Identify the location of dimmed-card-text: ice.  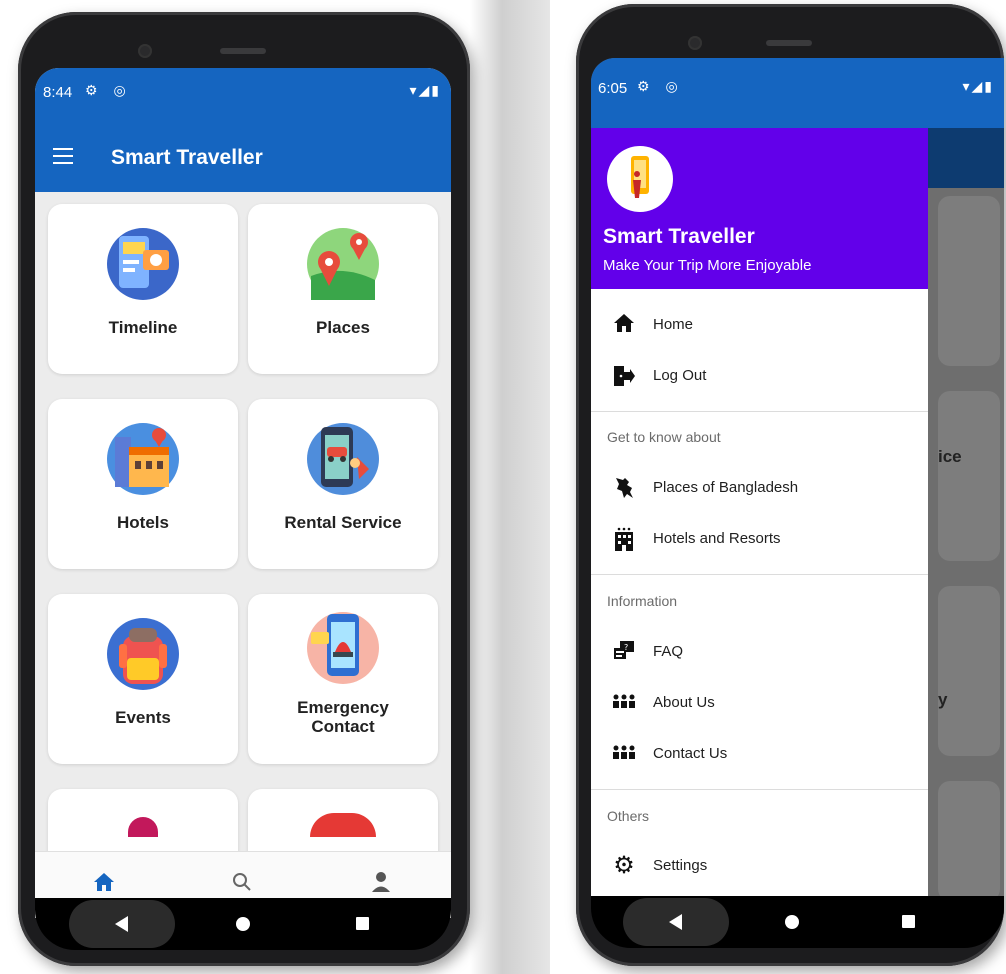
(950, 456).